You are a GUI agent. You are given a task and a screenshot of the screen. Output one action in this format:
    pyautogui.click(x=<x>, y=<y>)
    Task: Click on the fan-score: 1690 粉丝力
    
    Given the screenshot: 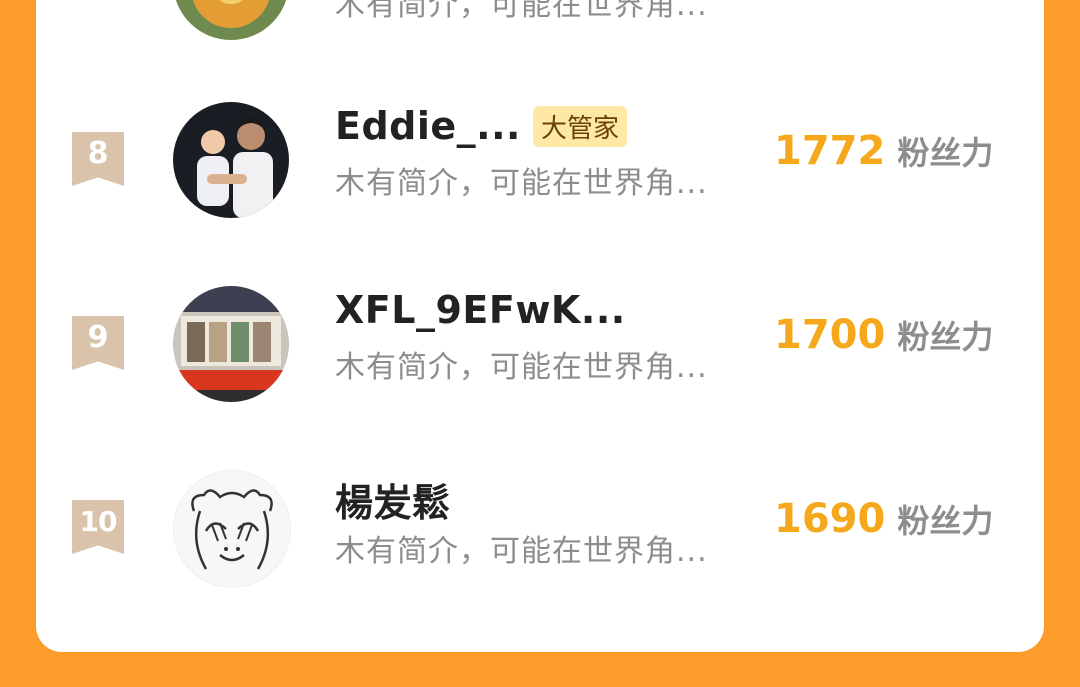 What is the action you would take?
    pyautogui.click(x=883, y=519)
    